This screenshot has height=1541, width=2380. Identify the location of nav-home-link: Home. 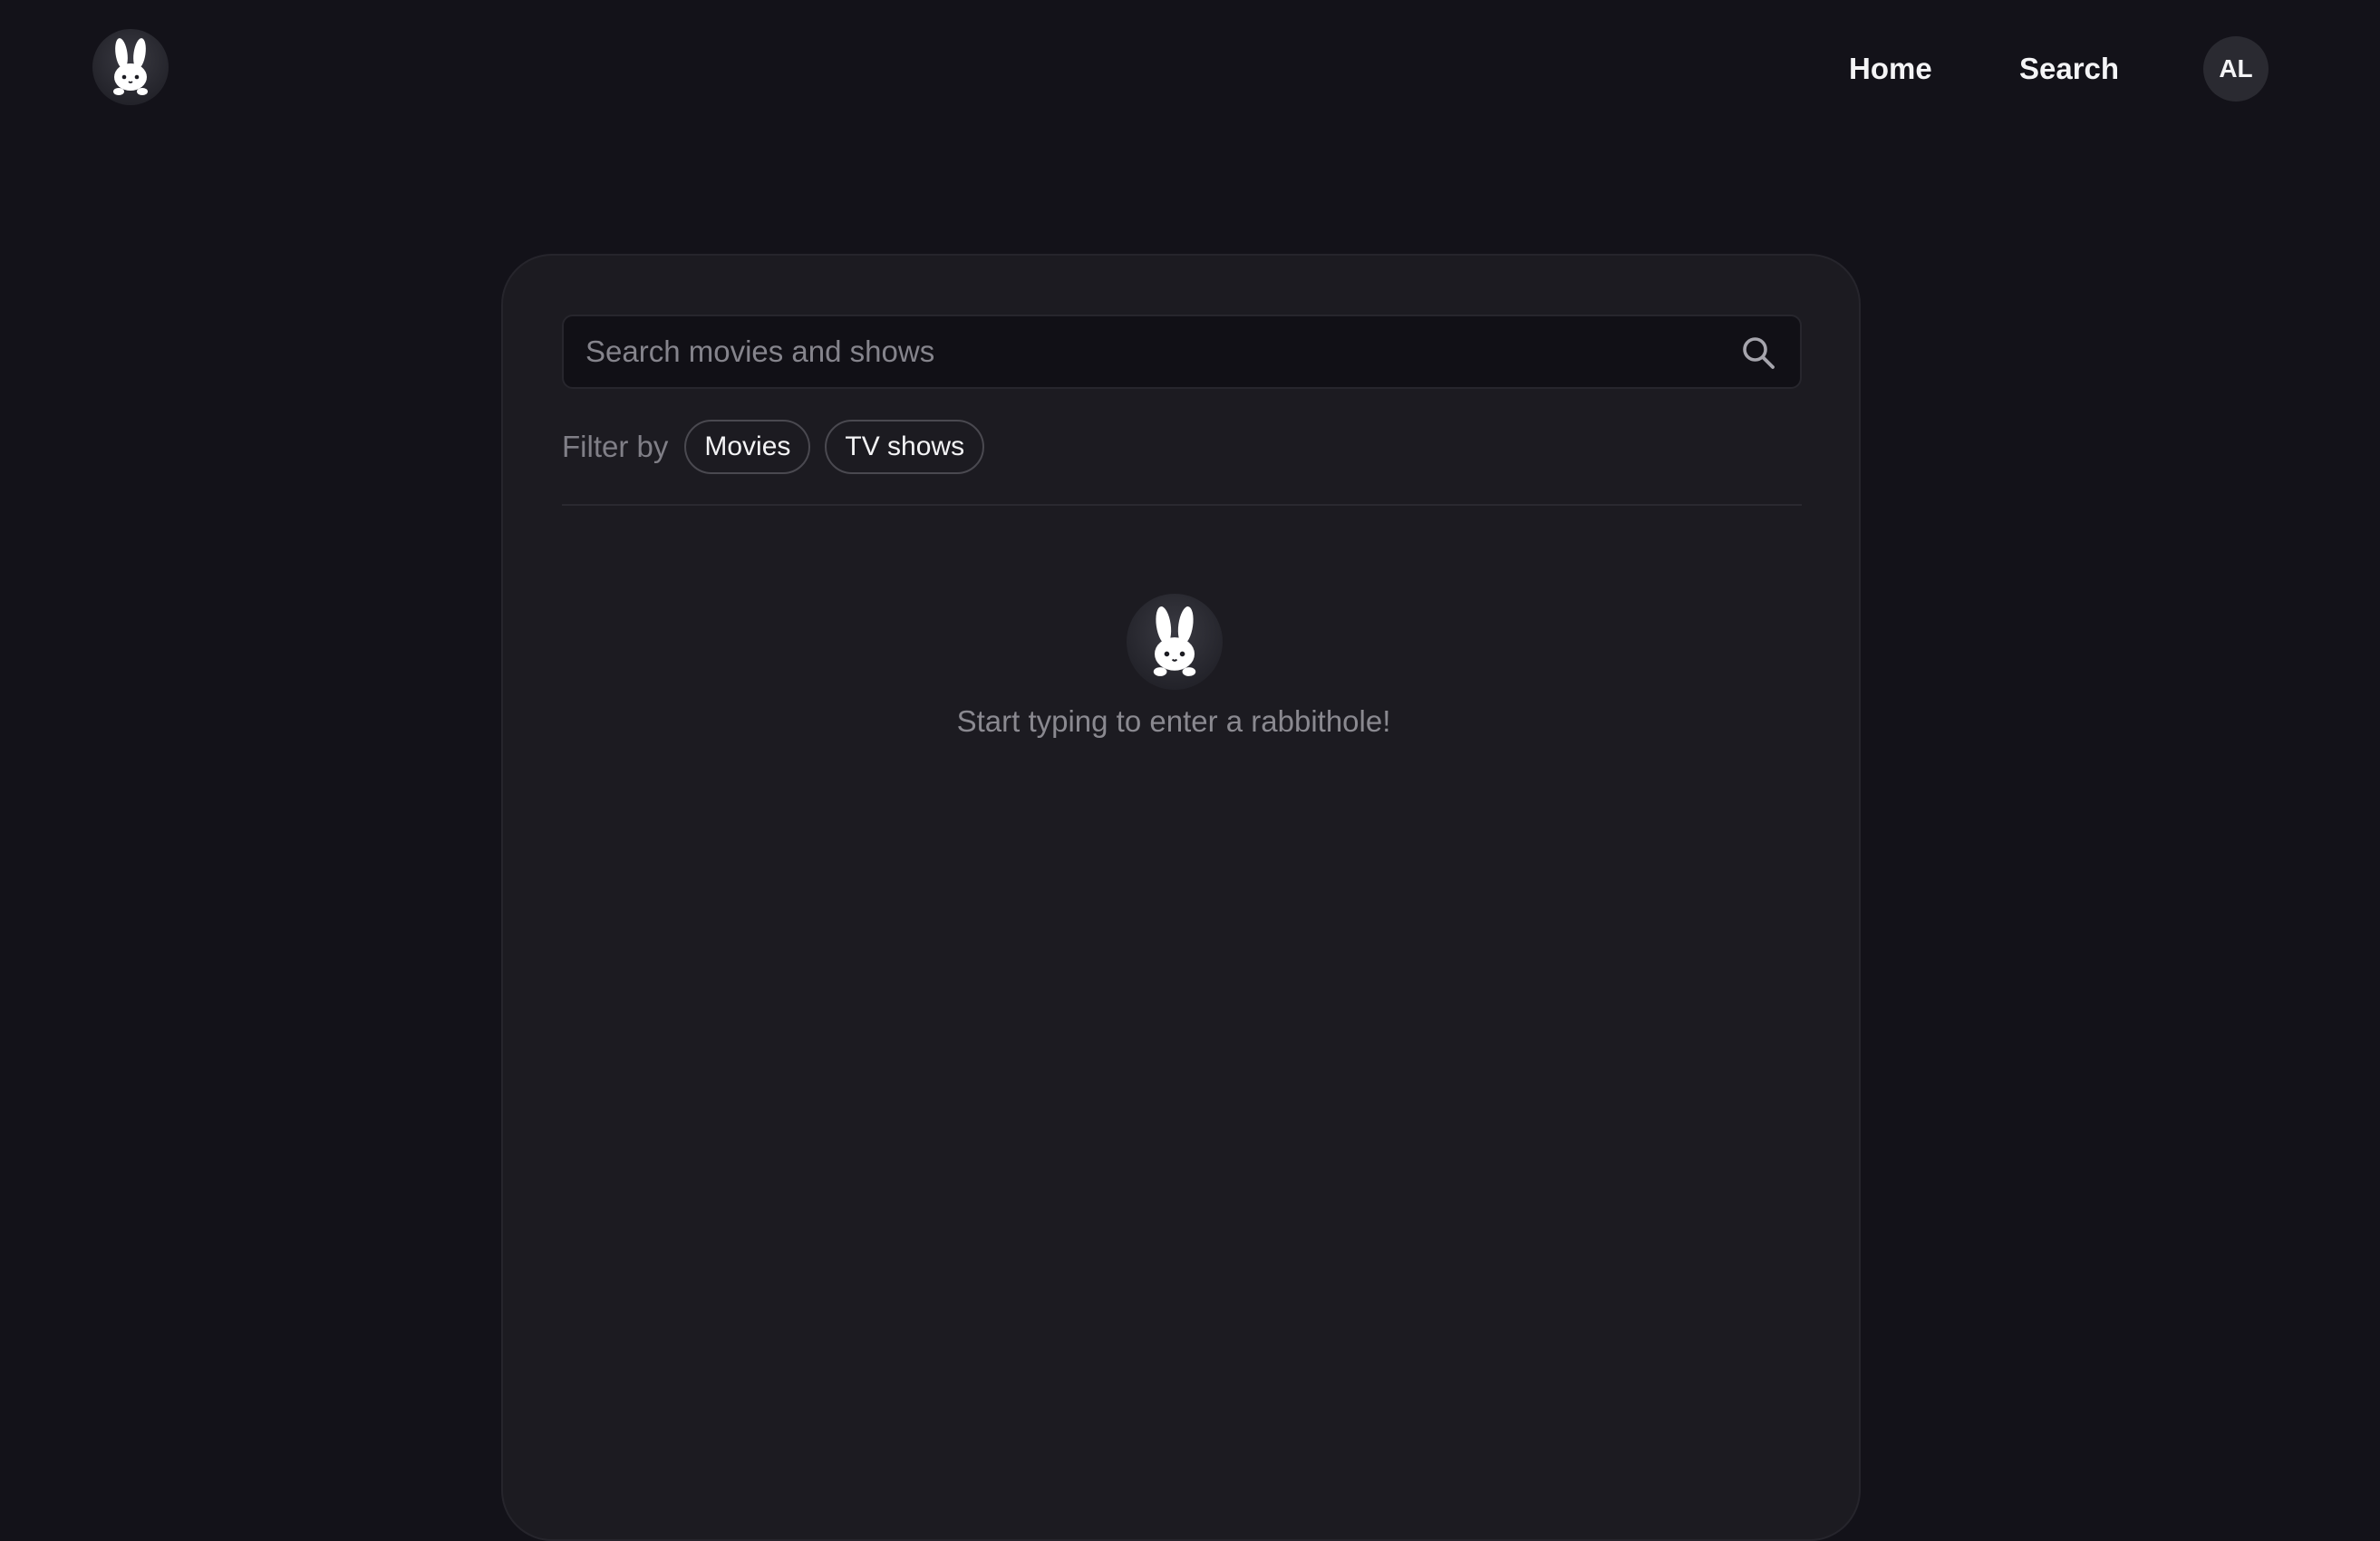
(1891, 69).